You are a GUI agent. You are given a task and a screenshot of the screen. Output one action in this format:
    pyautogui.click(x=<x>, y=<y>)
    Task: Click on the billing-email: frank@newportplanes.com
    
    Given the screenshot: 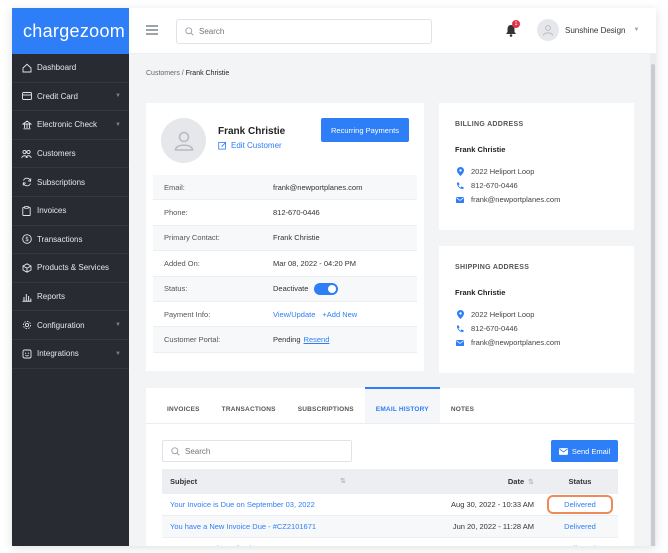 What is the action you would take?
    pyautogui.click(x=516, y=199)
    